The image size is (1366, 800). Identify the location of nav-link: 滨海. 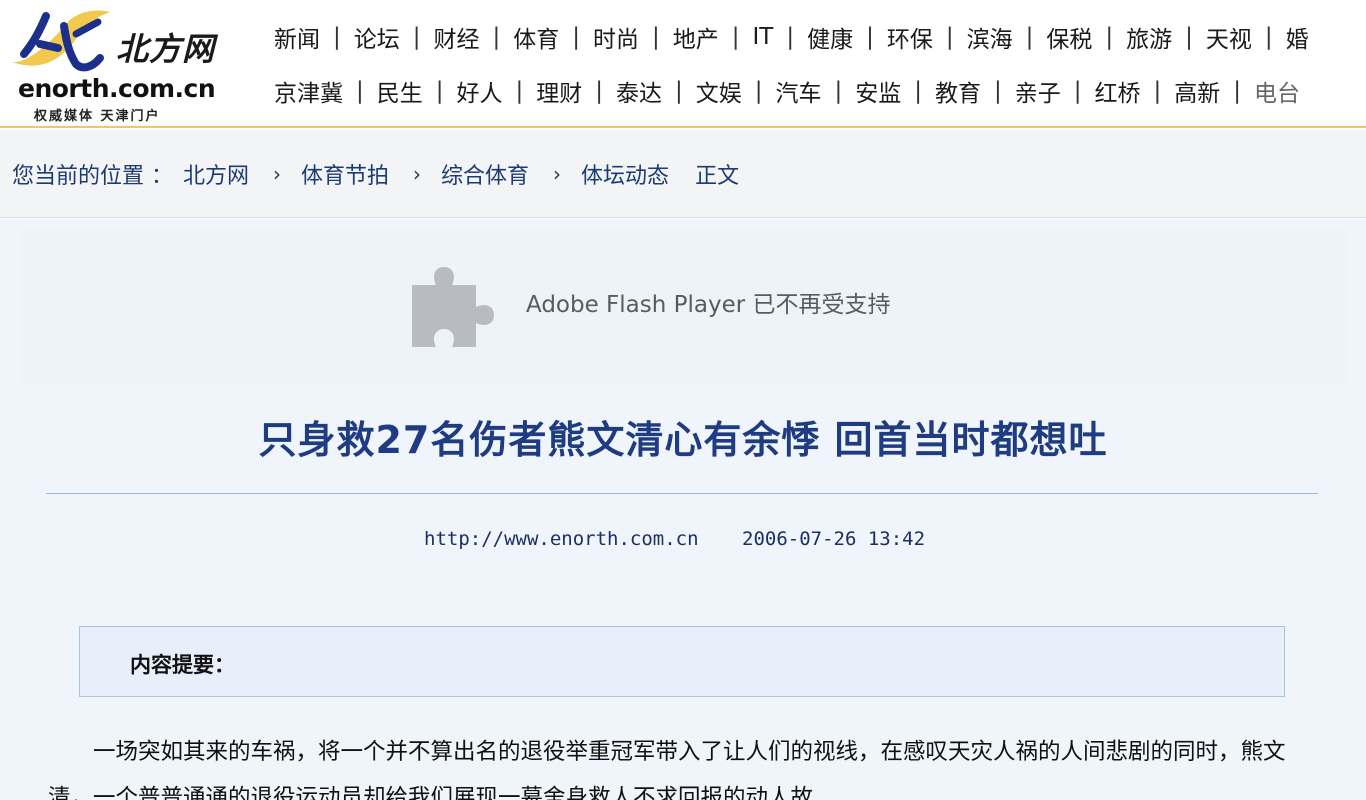
(990, 37).